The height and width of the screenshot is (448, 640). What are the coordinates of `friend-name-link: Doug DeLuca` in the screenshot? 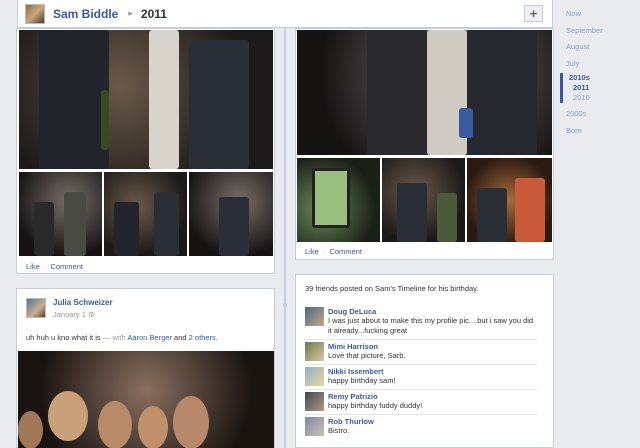 It's located at (432, 311).